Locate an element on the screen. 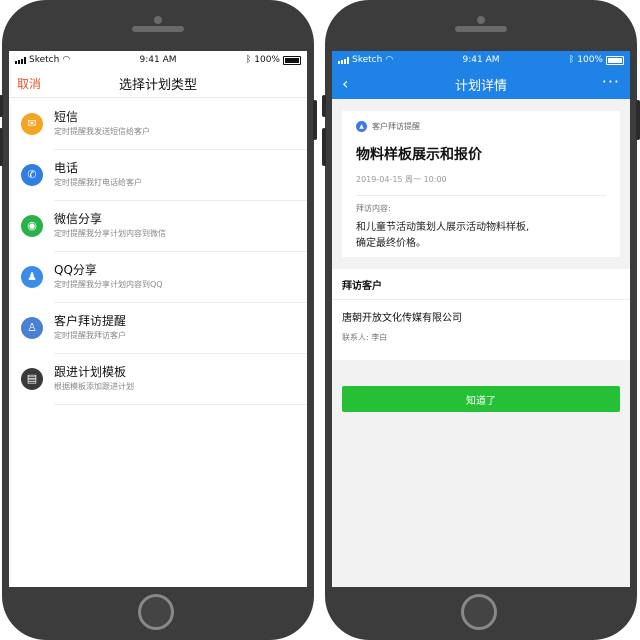 This screenshot has height=640, width=640. item-subtitle: 定时提醒我发送短信给客户 is located at coordinates (102, 131).